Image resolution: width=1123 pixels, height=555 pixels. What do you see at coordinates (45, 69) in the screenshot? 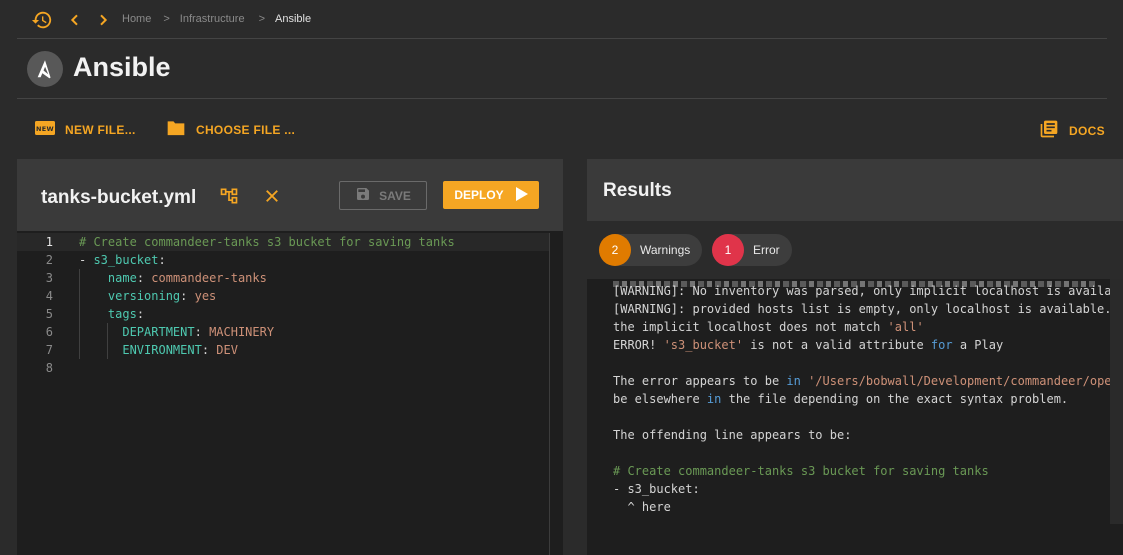
I see `ansible-logo-icon` at bounding box center [45, 69].